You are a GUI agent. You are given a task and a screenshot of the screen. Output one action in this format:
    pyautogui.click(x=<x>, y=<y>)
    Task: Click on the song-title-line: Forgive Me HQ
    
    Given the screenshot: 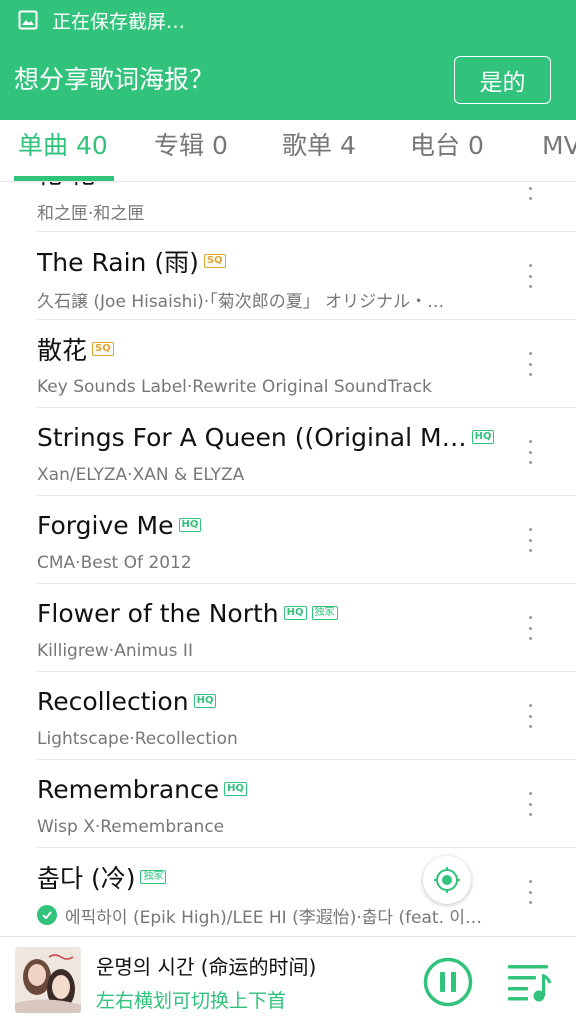 What is the action you would take?
    pyautogui.click(x=119, y=525)
    